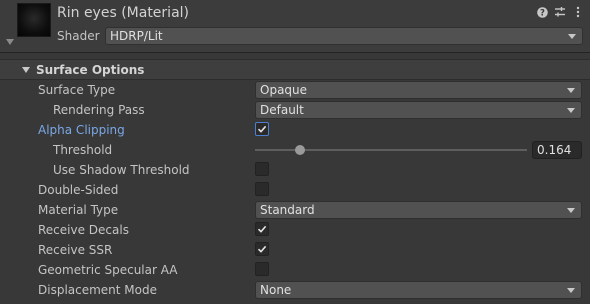 The image size is (590, 304). What do you see at coordinates (75, 250) in the screenshot?
I see `receive-ssr-label: Receive SSR` at bounding box center [75, 250].